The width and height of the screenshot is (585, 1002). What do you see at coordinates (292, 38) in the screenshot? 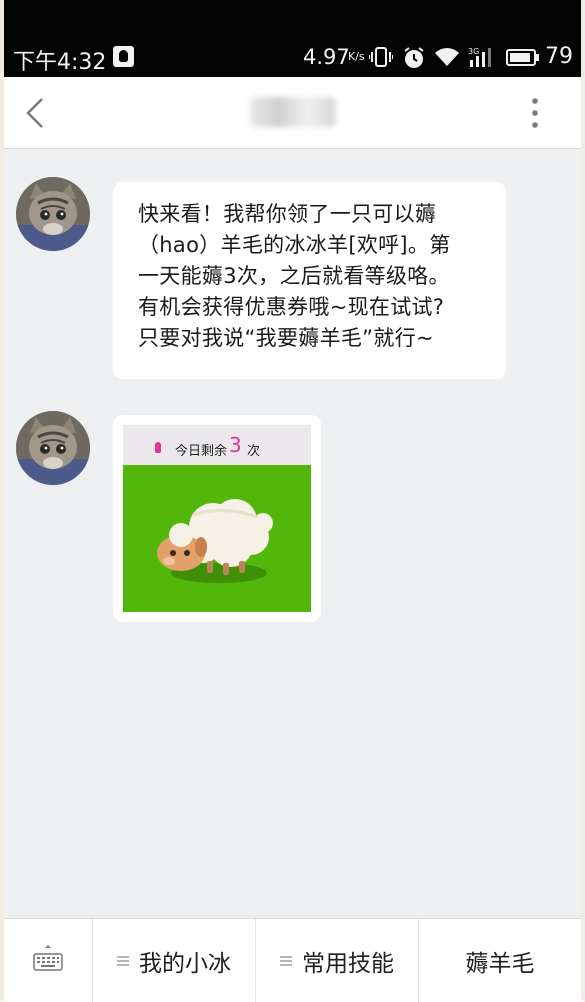
I see `status-bar: 下午4:32 4.97 K/s 3G 79` at bounding box center [292, 38].